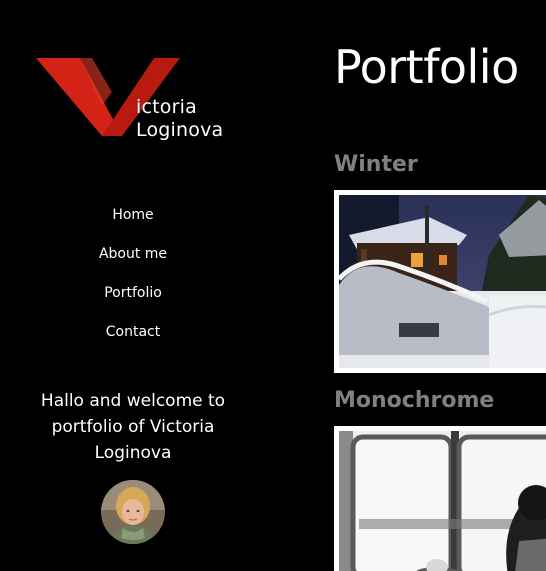 This screenshot has height=571, width=546. Describe the element at coordinates (133, 215) in the screenshot. I see `nav-item-home: Home` at that location.